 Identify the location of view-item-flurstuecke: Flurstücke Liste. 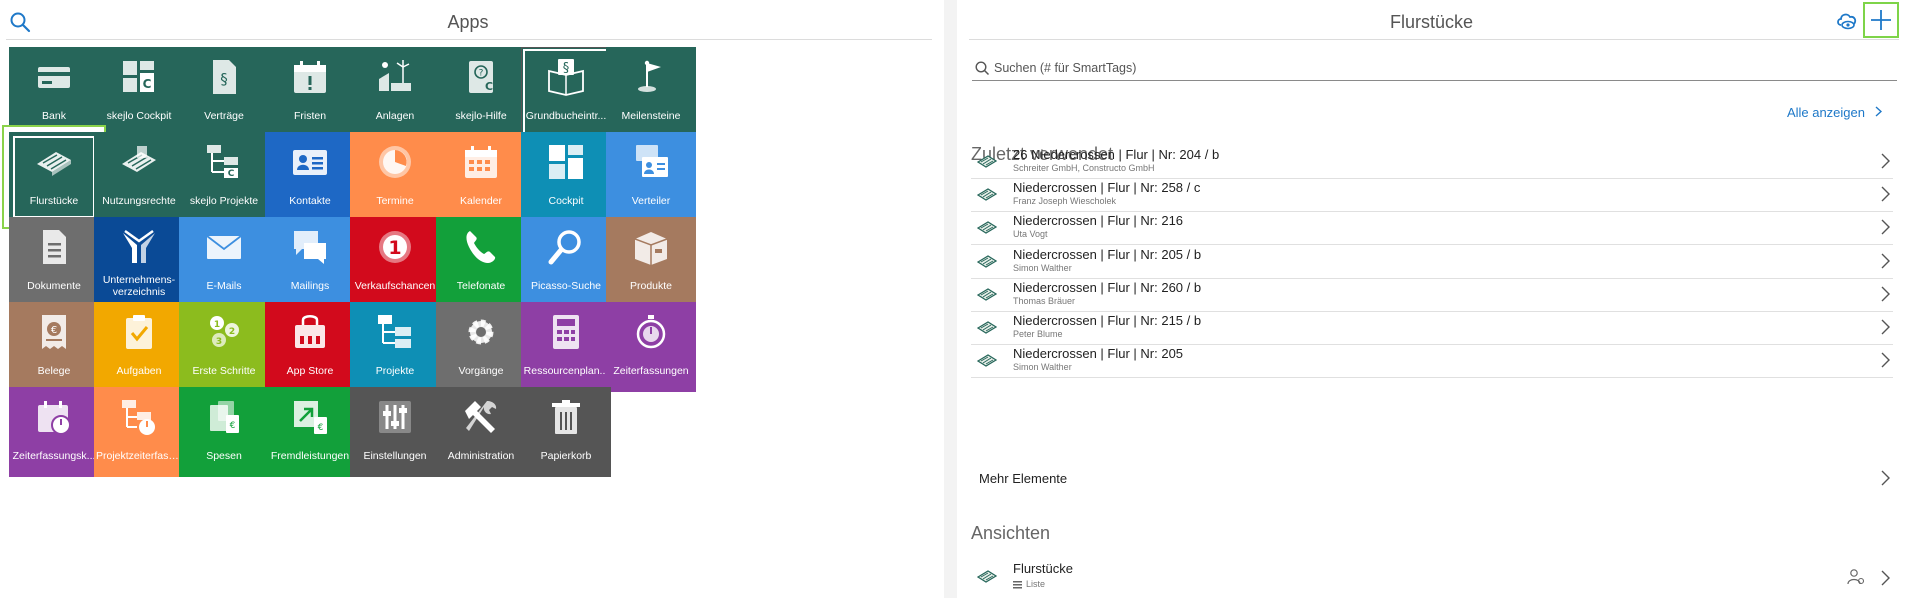
(1432, 578).